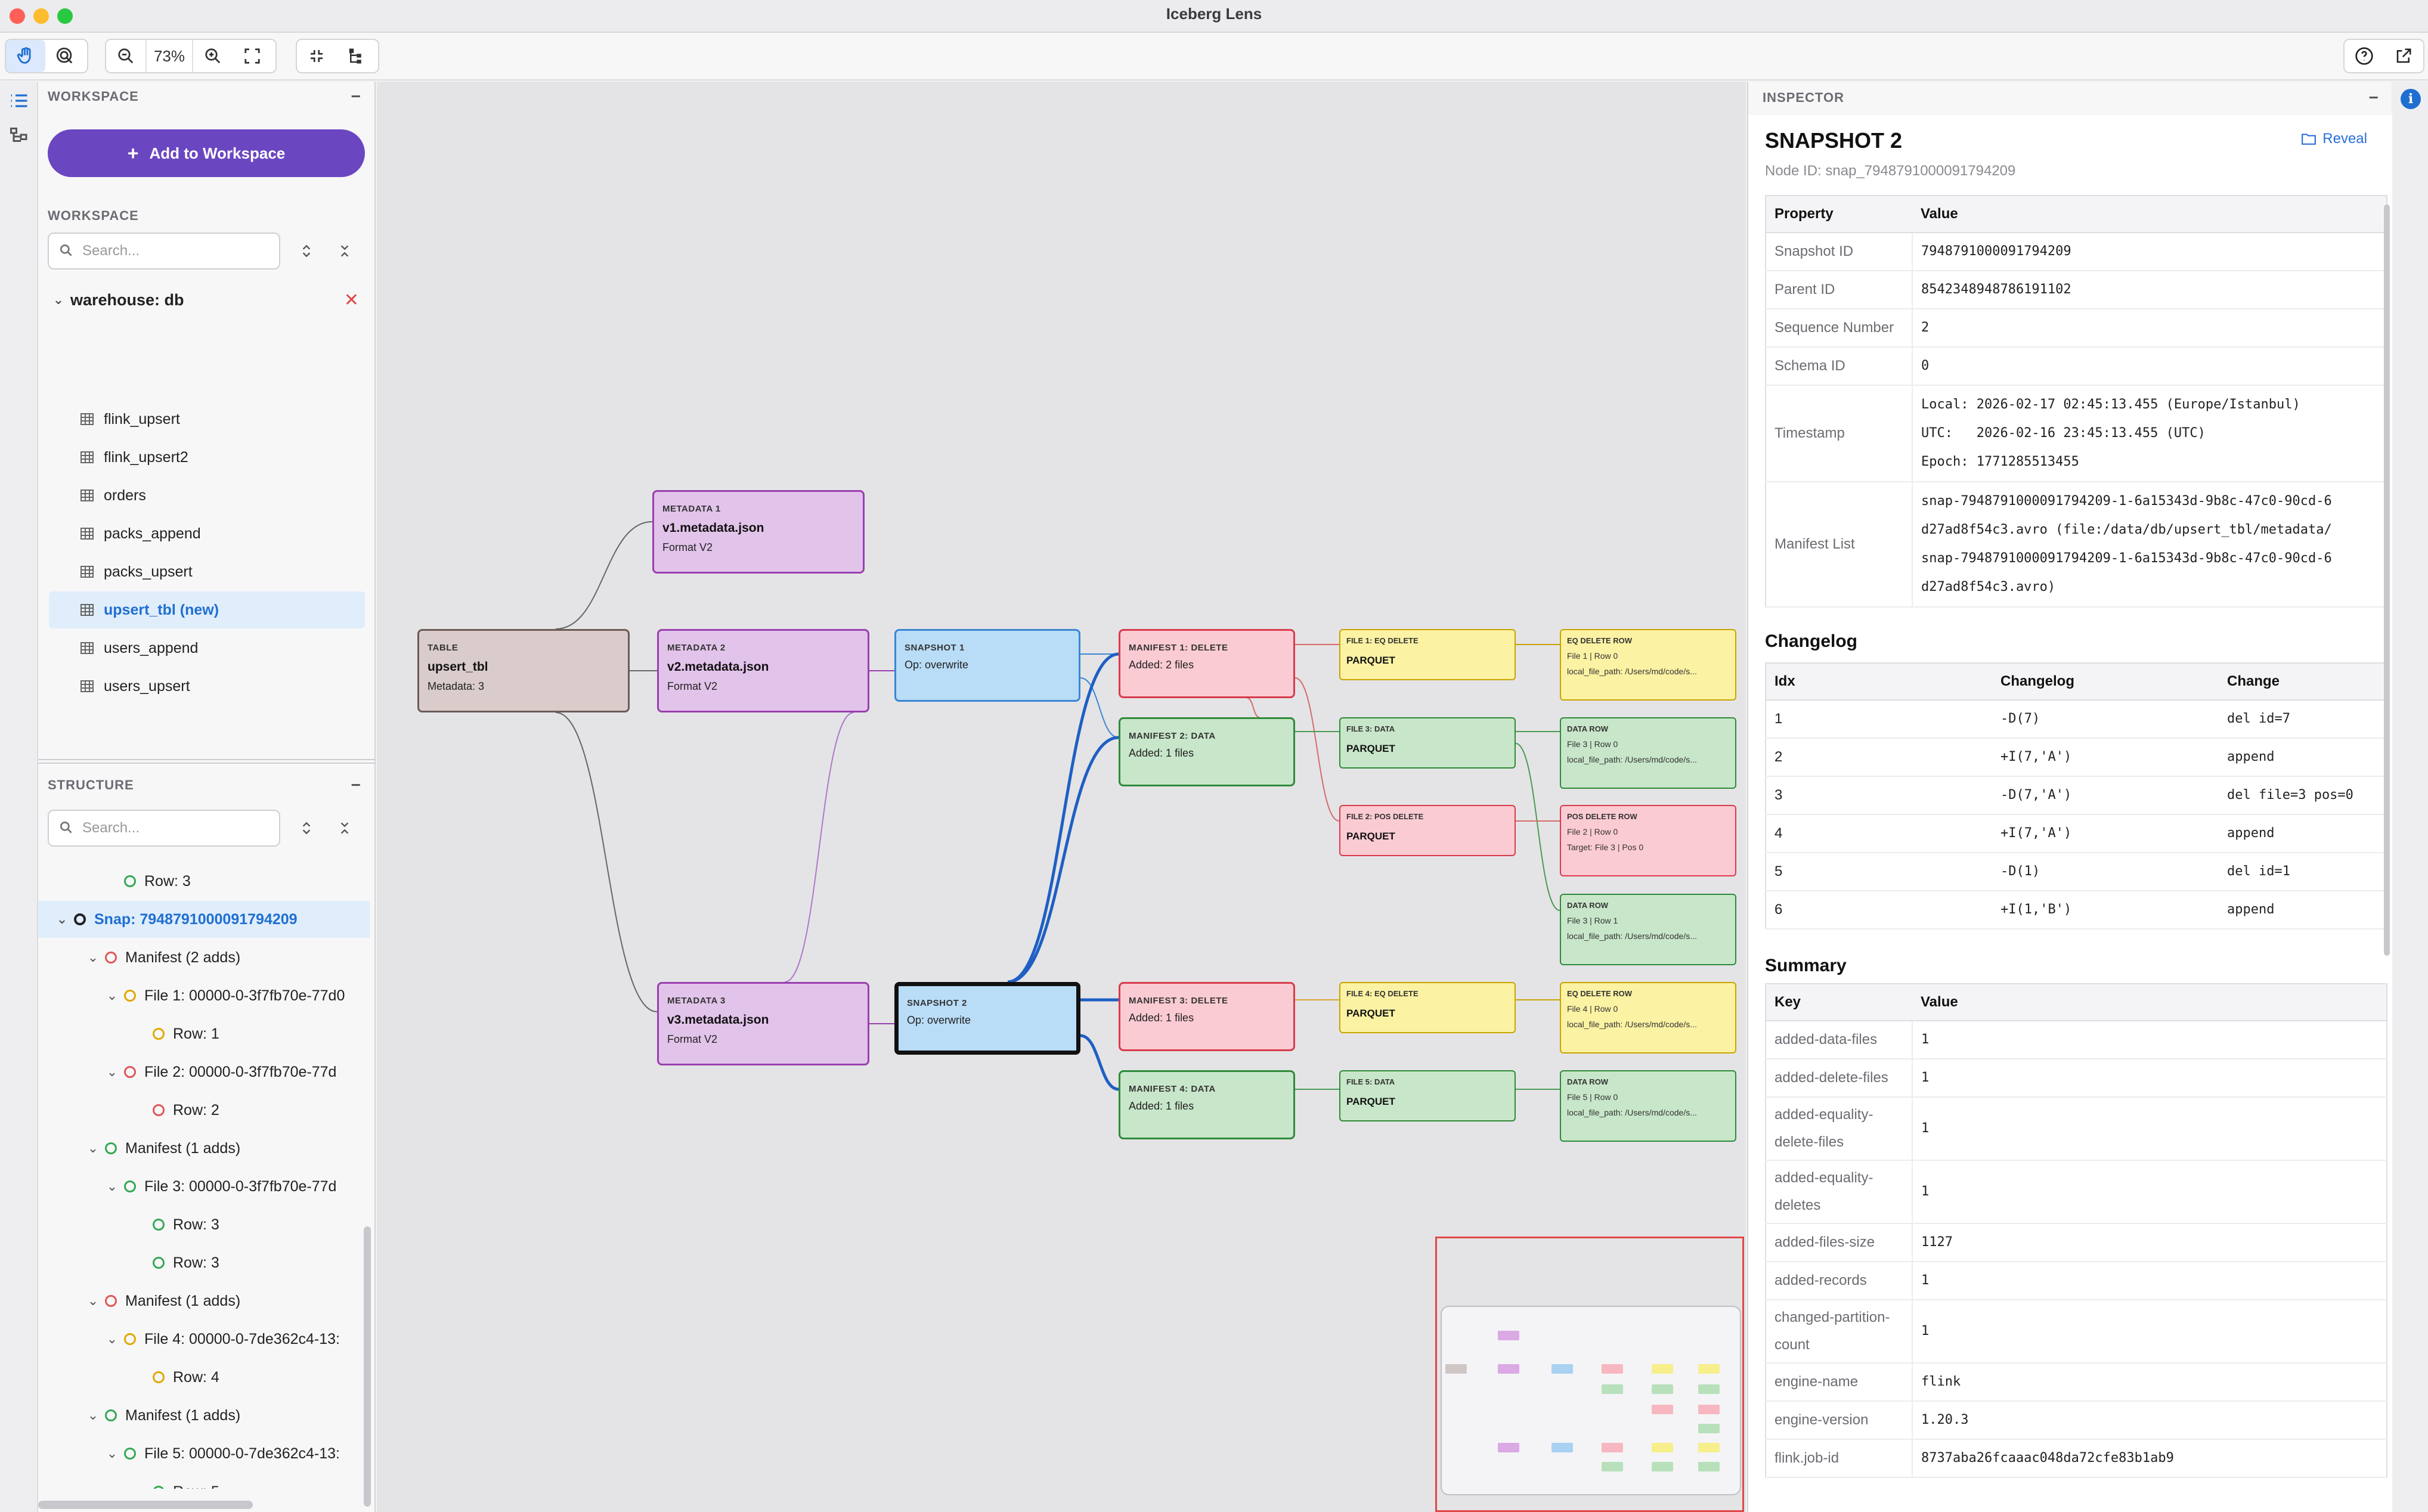 The width and height of the screenshot is (2428, 1512). What do you see at coordinates (345, 828) in the screenshot?
I see `collapse-all-structure-button` at bounding box center [345, 828].